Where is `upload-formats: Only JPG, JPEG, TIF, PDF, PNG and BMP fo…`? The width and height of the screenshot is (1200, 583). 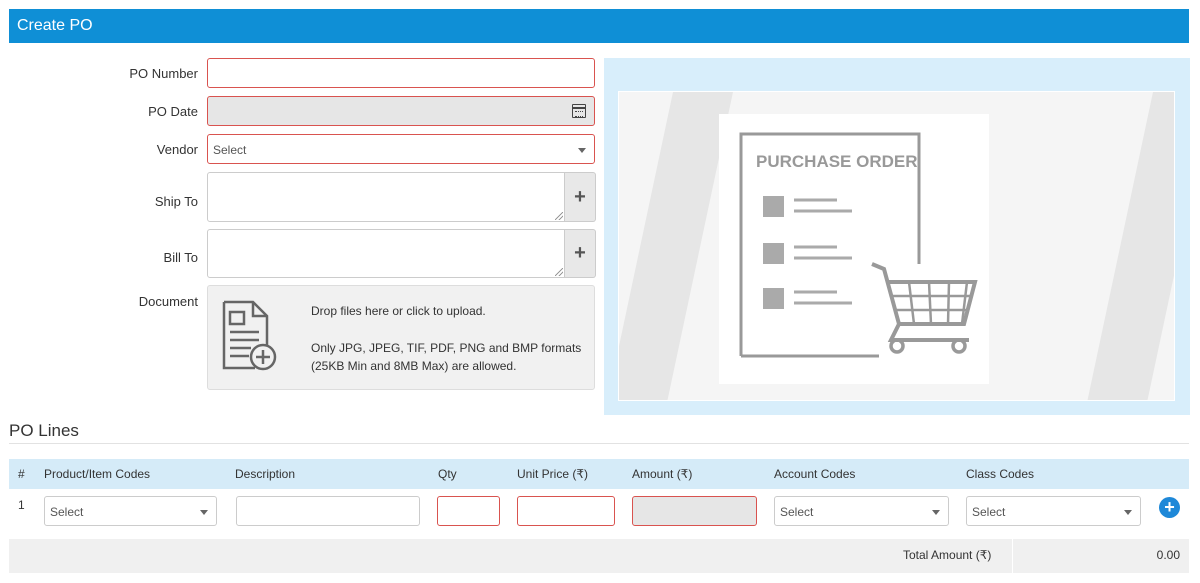
upload-formats: Only JPG, JPEG, TIF, PDF, PNG and BMP fo… is located at coordinates (446, 348).